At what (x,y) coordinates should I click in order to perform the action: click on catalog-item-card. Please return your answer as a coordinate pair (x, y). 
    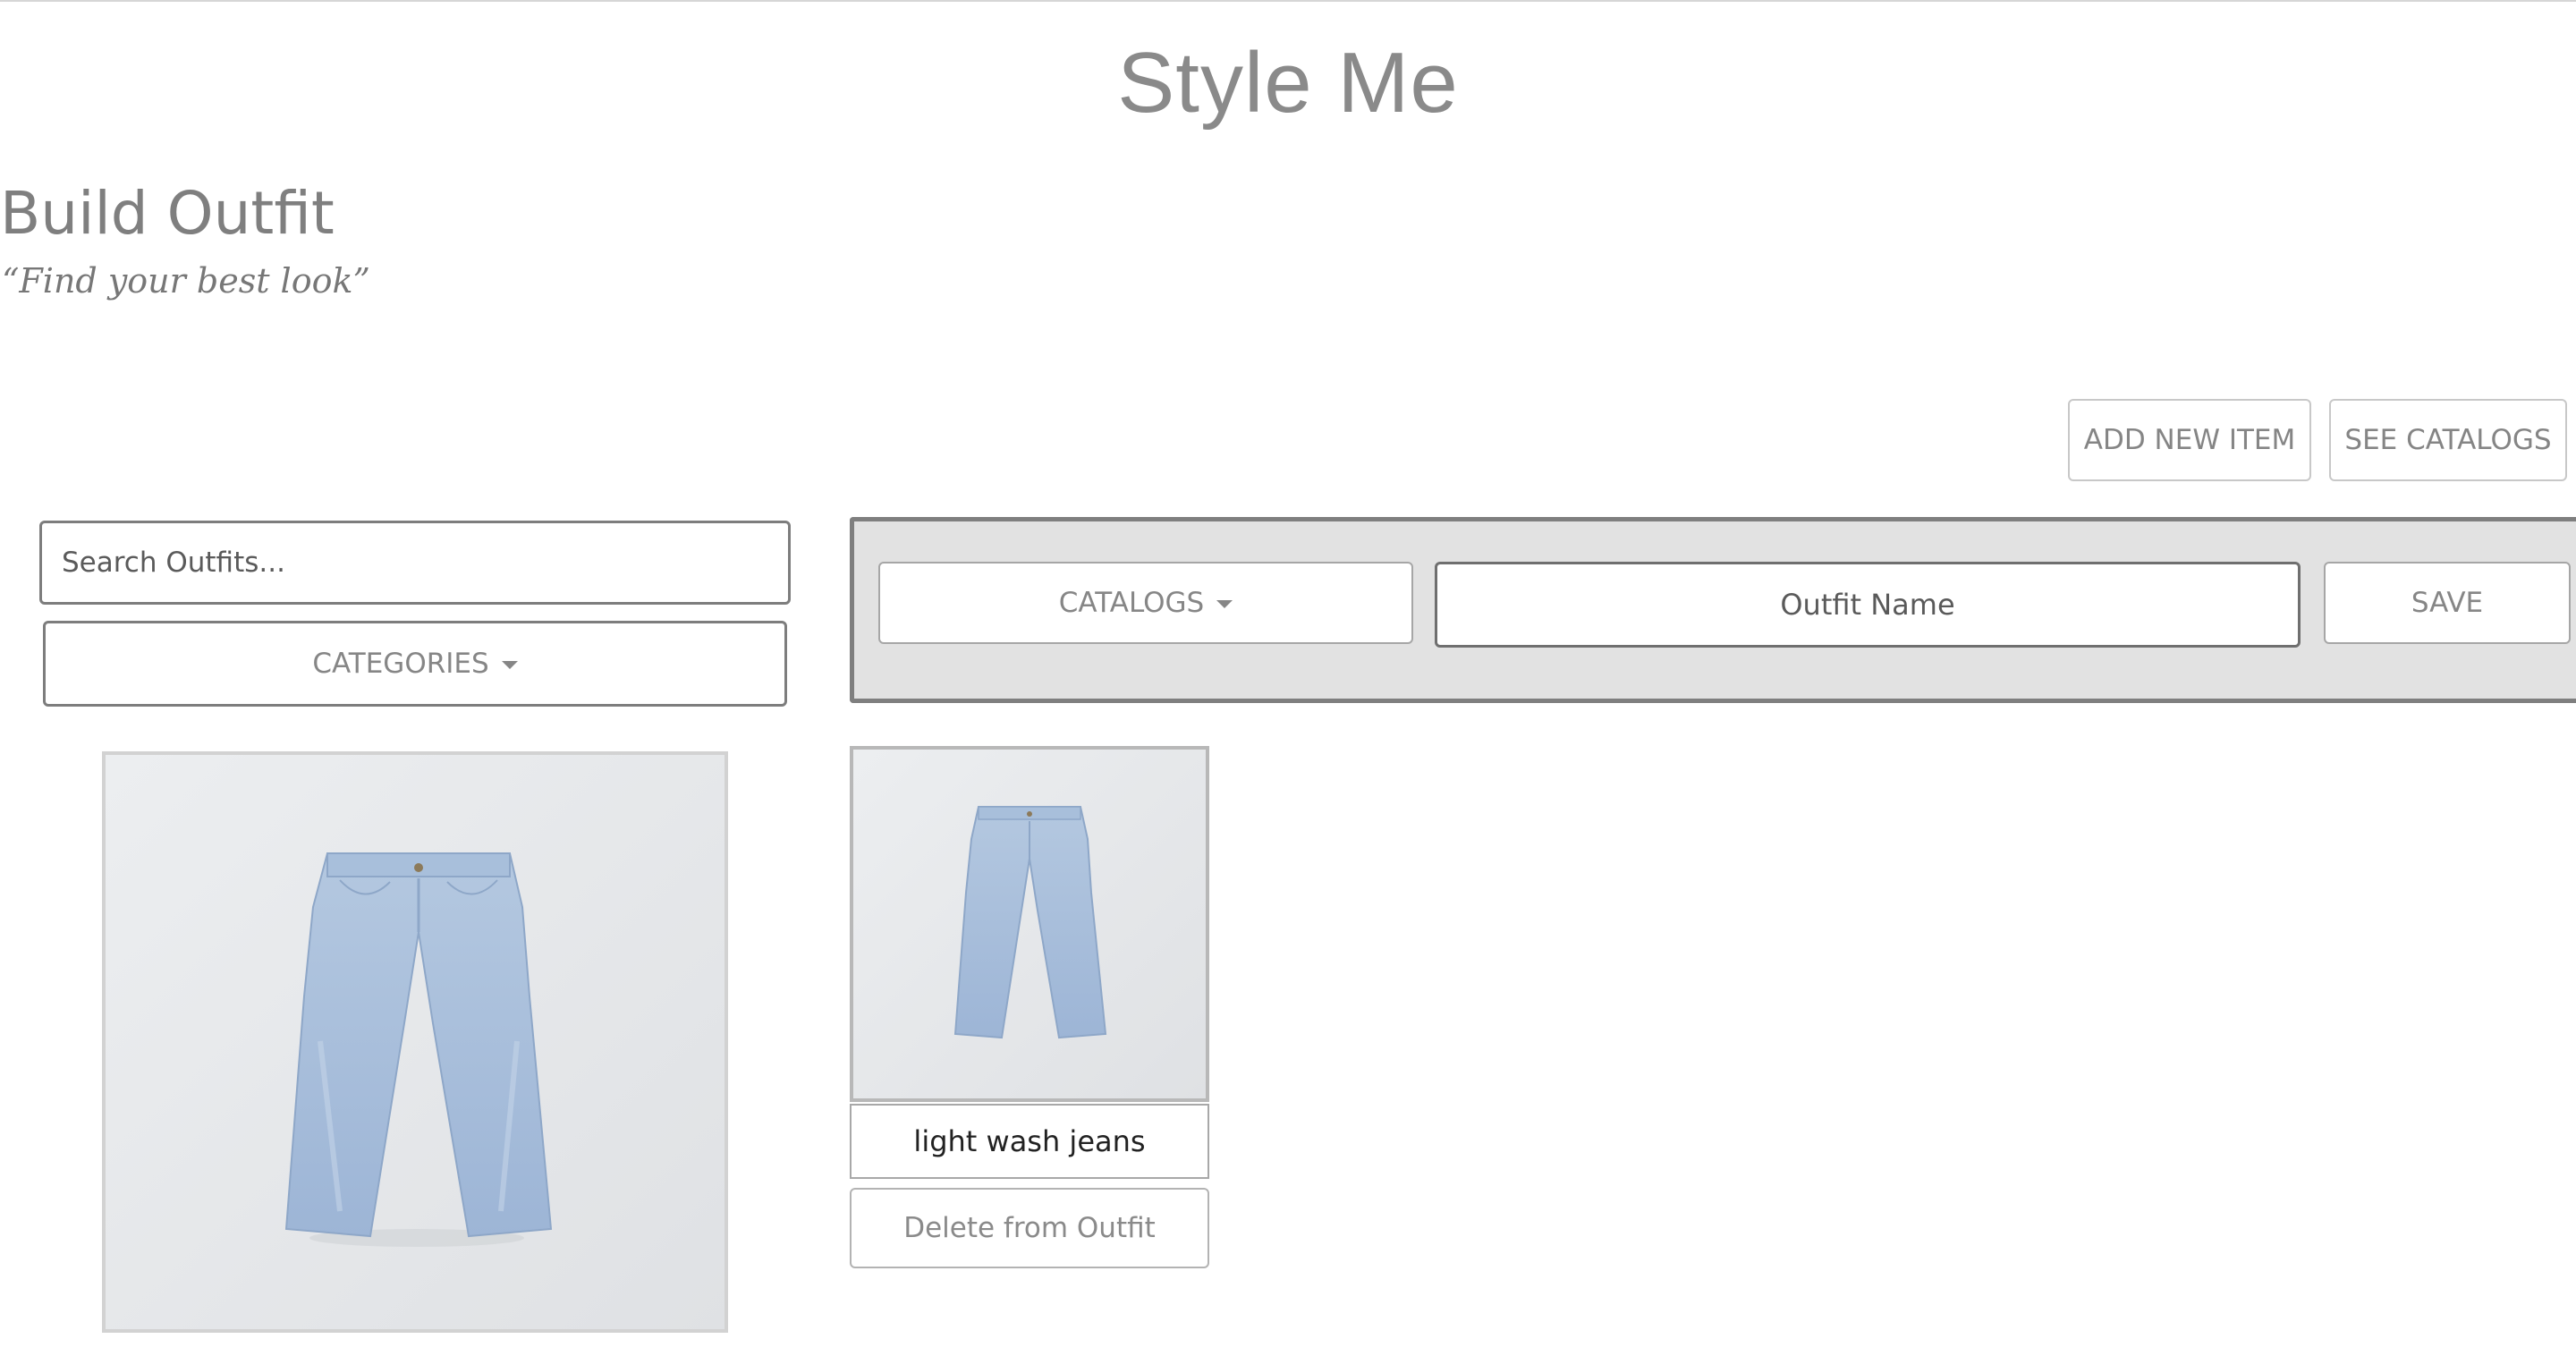
    Looking at the image, I should click on (415, 1042).